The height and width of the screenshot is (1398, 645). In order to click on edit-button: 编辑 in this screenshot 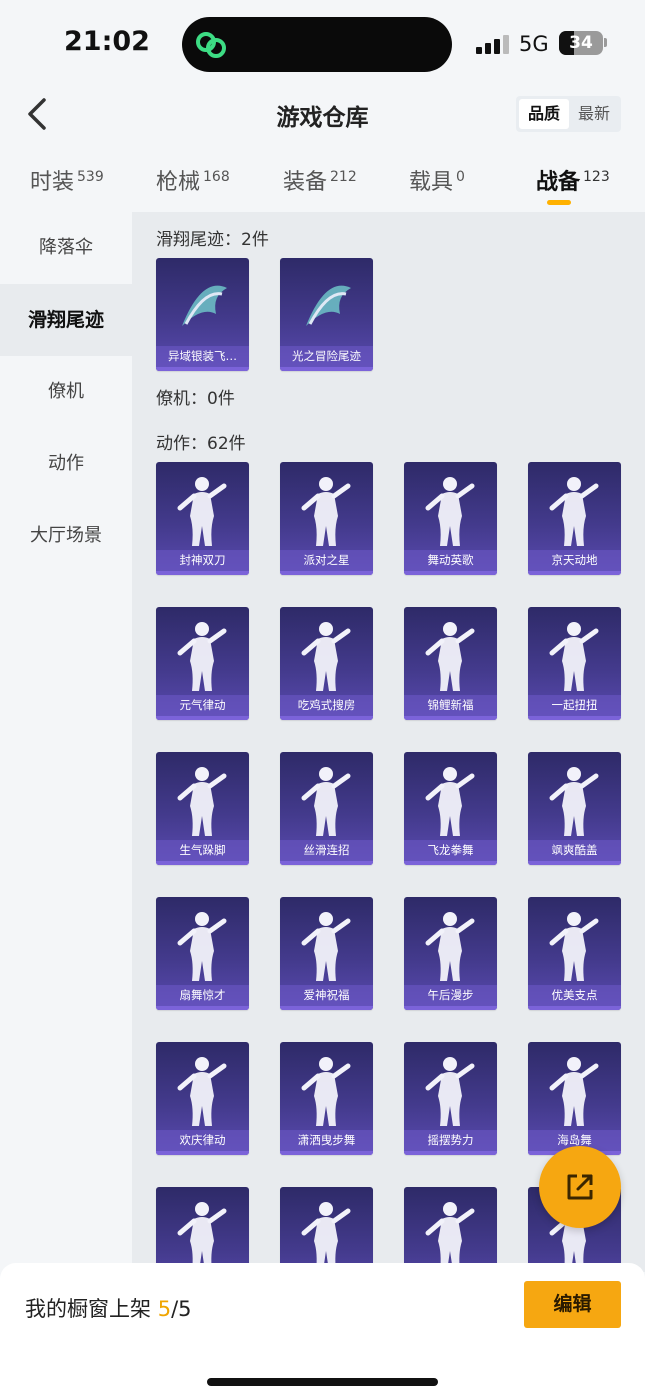, I will do `click(572, 1304)`.